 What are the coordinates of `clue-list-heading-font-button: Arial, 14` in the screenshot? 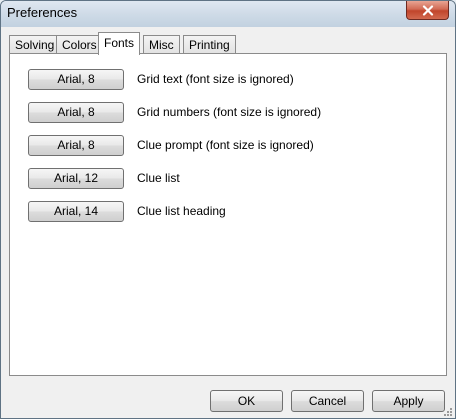 It's located at (76, 211).